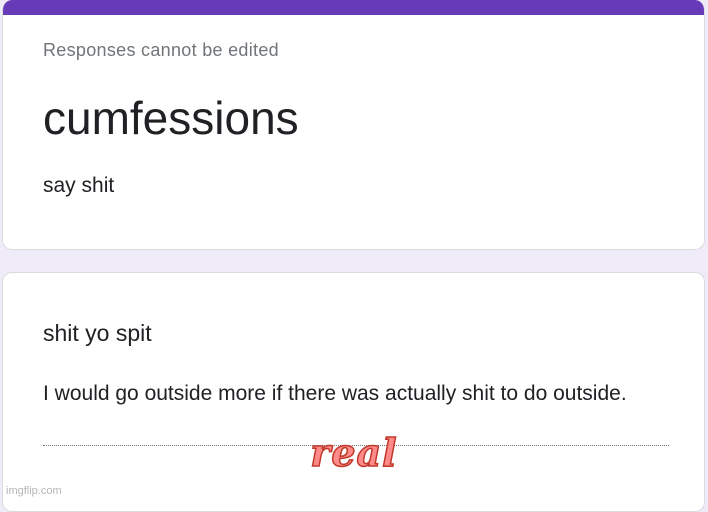 Image resolution: width=708 pixels, height=512 pixels. What do you see at coordinates (356, 445) in the screenshot?
I see `answer-underline` at bounding box center [356, 445].